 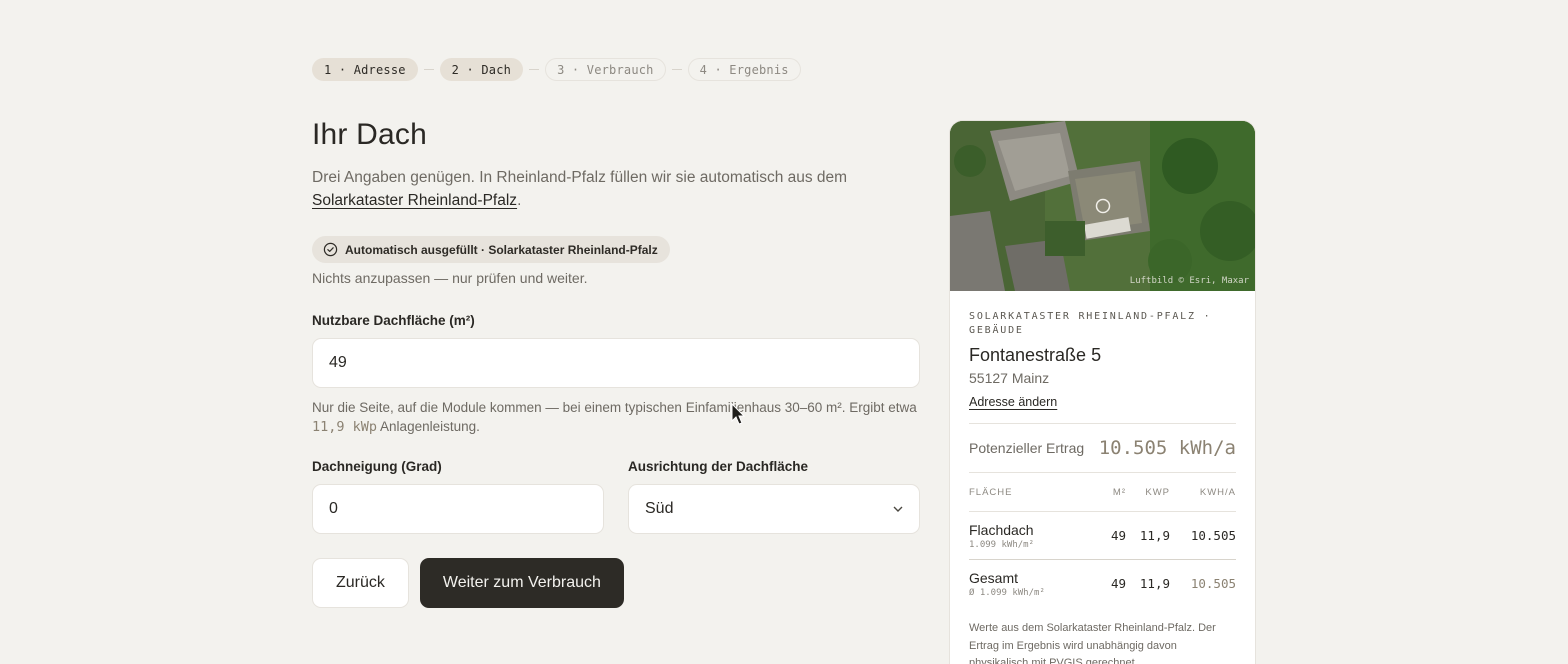 I want to click on row-kwp: 11,9, so click(x=1154, y=535).